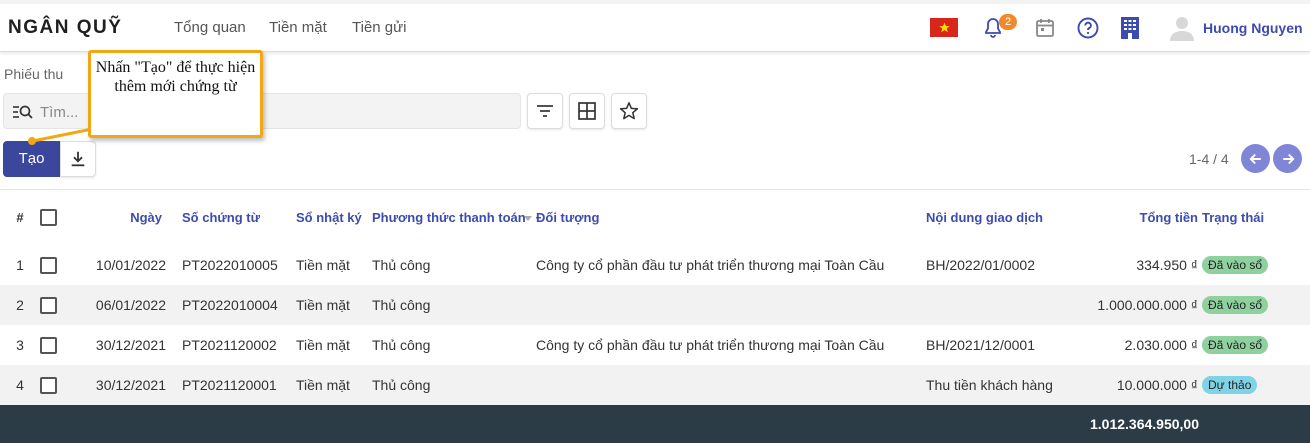  What do you see at coordinates (379, 27) in the screenshot?
I see `nav-tien-gui: Tiền gửi` at bounding box center [379, 27].